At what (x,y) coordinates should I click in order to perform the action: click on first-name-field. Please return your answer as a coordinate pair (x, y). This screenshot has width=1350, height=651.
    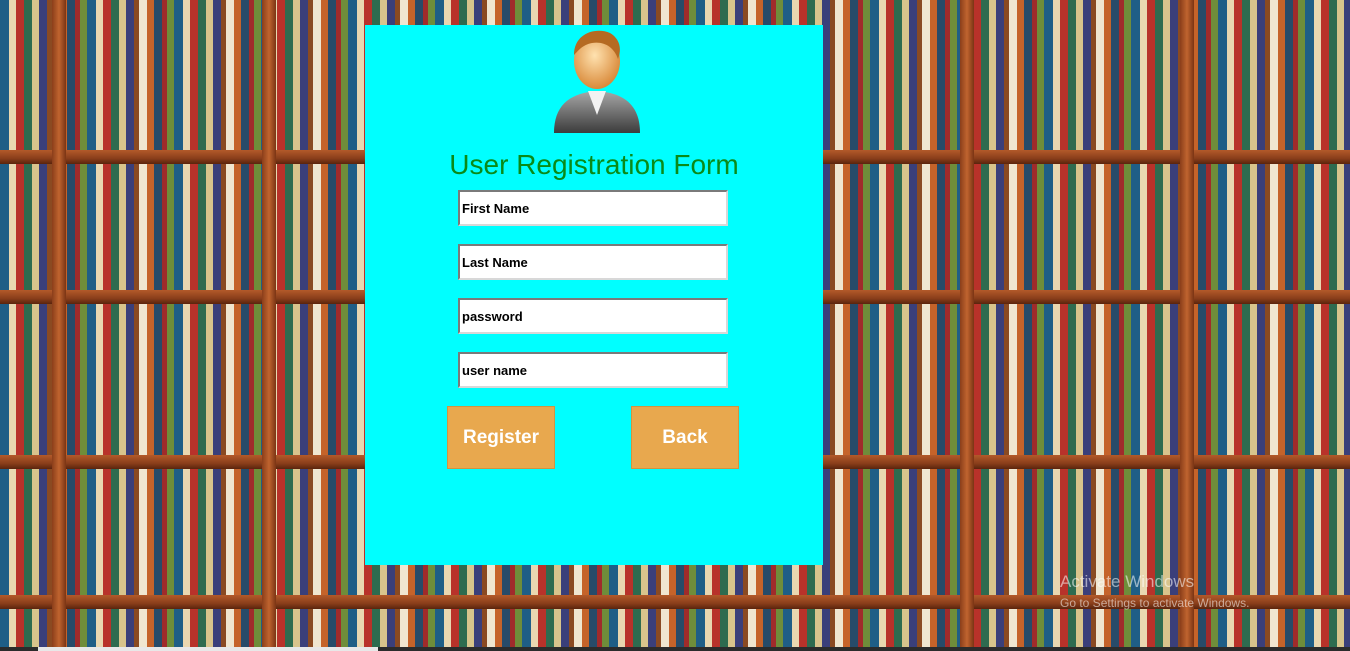
    Looking at the image, I should click on (593, 208).